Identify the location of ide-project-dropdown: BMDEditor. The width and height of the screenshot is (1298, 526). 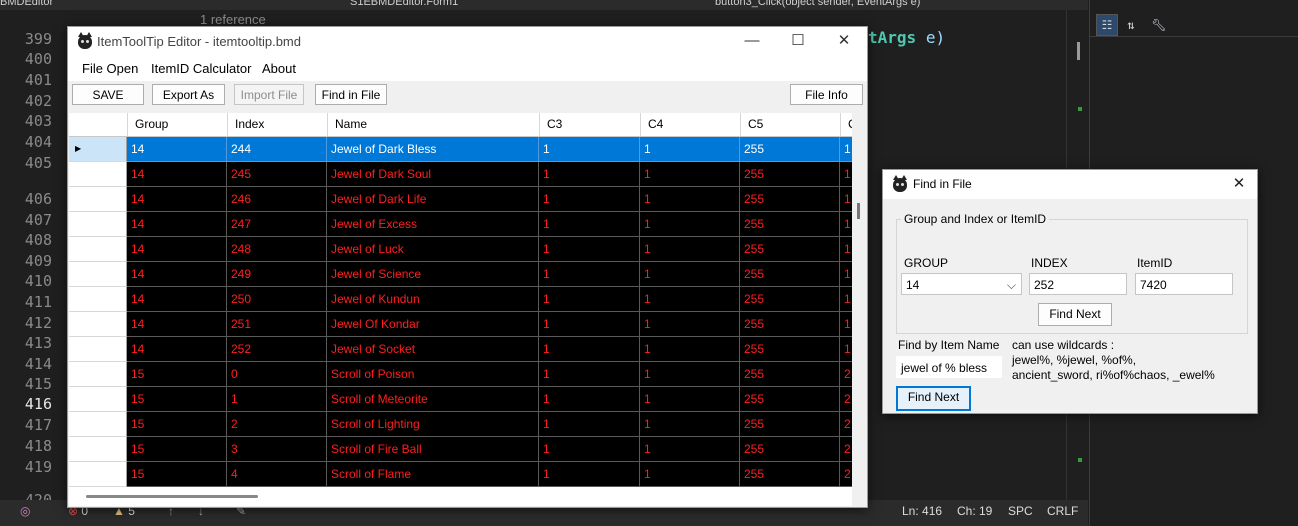
(26, 4).